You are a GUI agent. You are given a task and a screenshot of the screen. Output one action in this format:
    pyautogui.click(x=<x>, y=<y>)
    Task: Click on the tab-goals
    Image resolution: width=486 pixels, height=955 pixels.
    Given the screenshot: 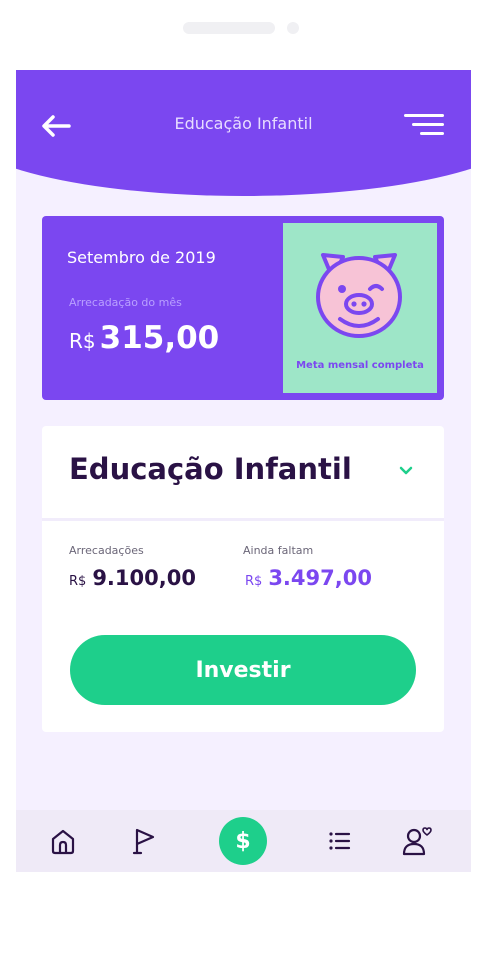 What is the action you would take?
    pyautogui.click(x=144, y=841)
    